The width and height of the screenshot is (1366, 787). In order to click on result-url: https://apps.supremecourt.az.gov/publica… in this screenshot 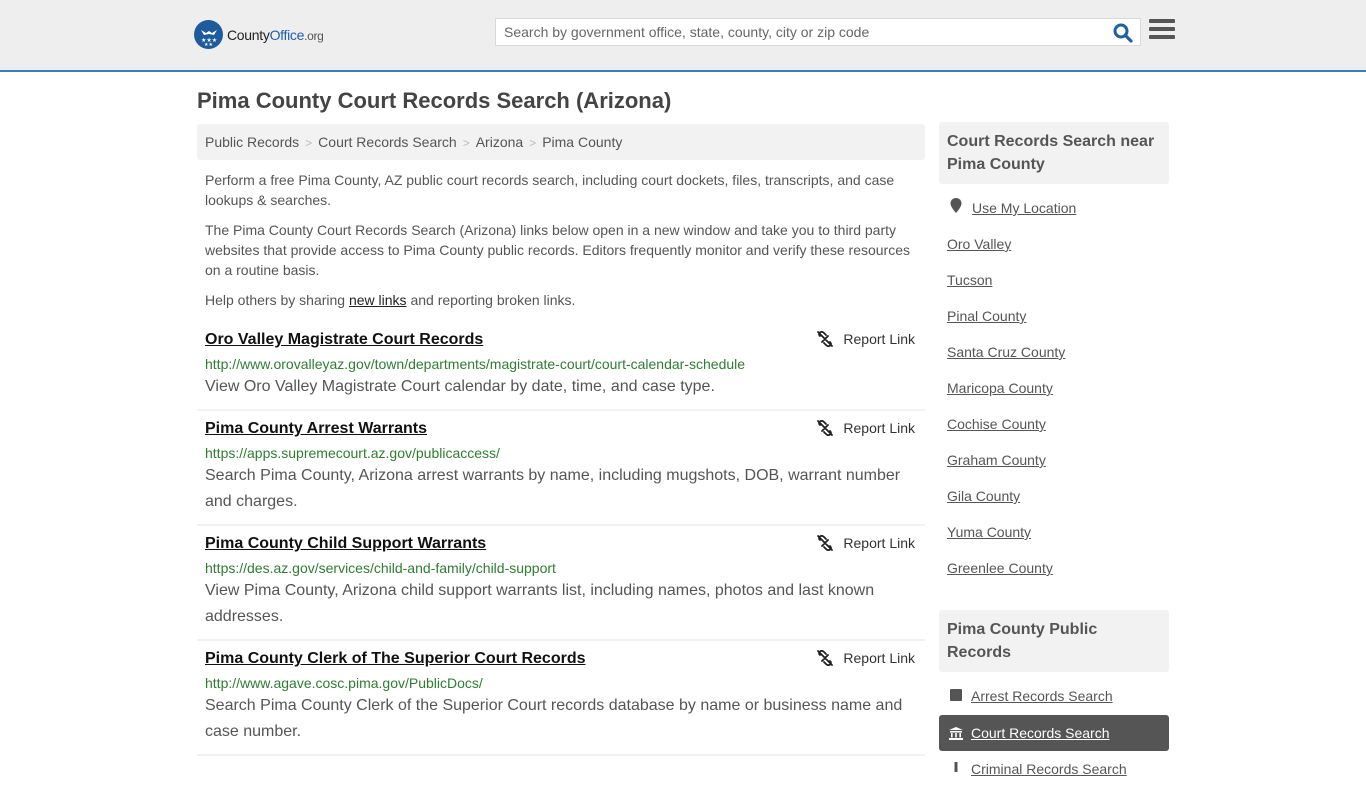, I will do `click(352, 453)`.